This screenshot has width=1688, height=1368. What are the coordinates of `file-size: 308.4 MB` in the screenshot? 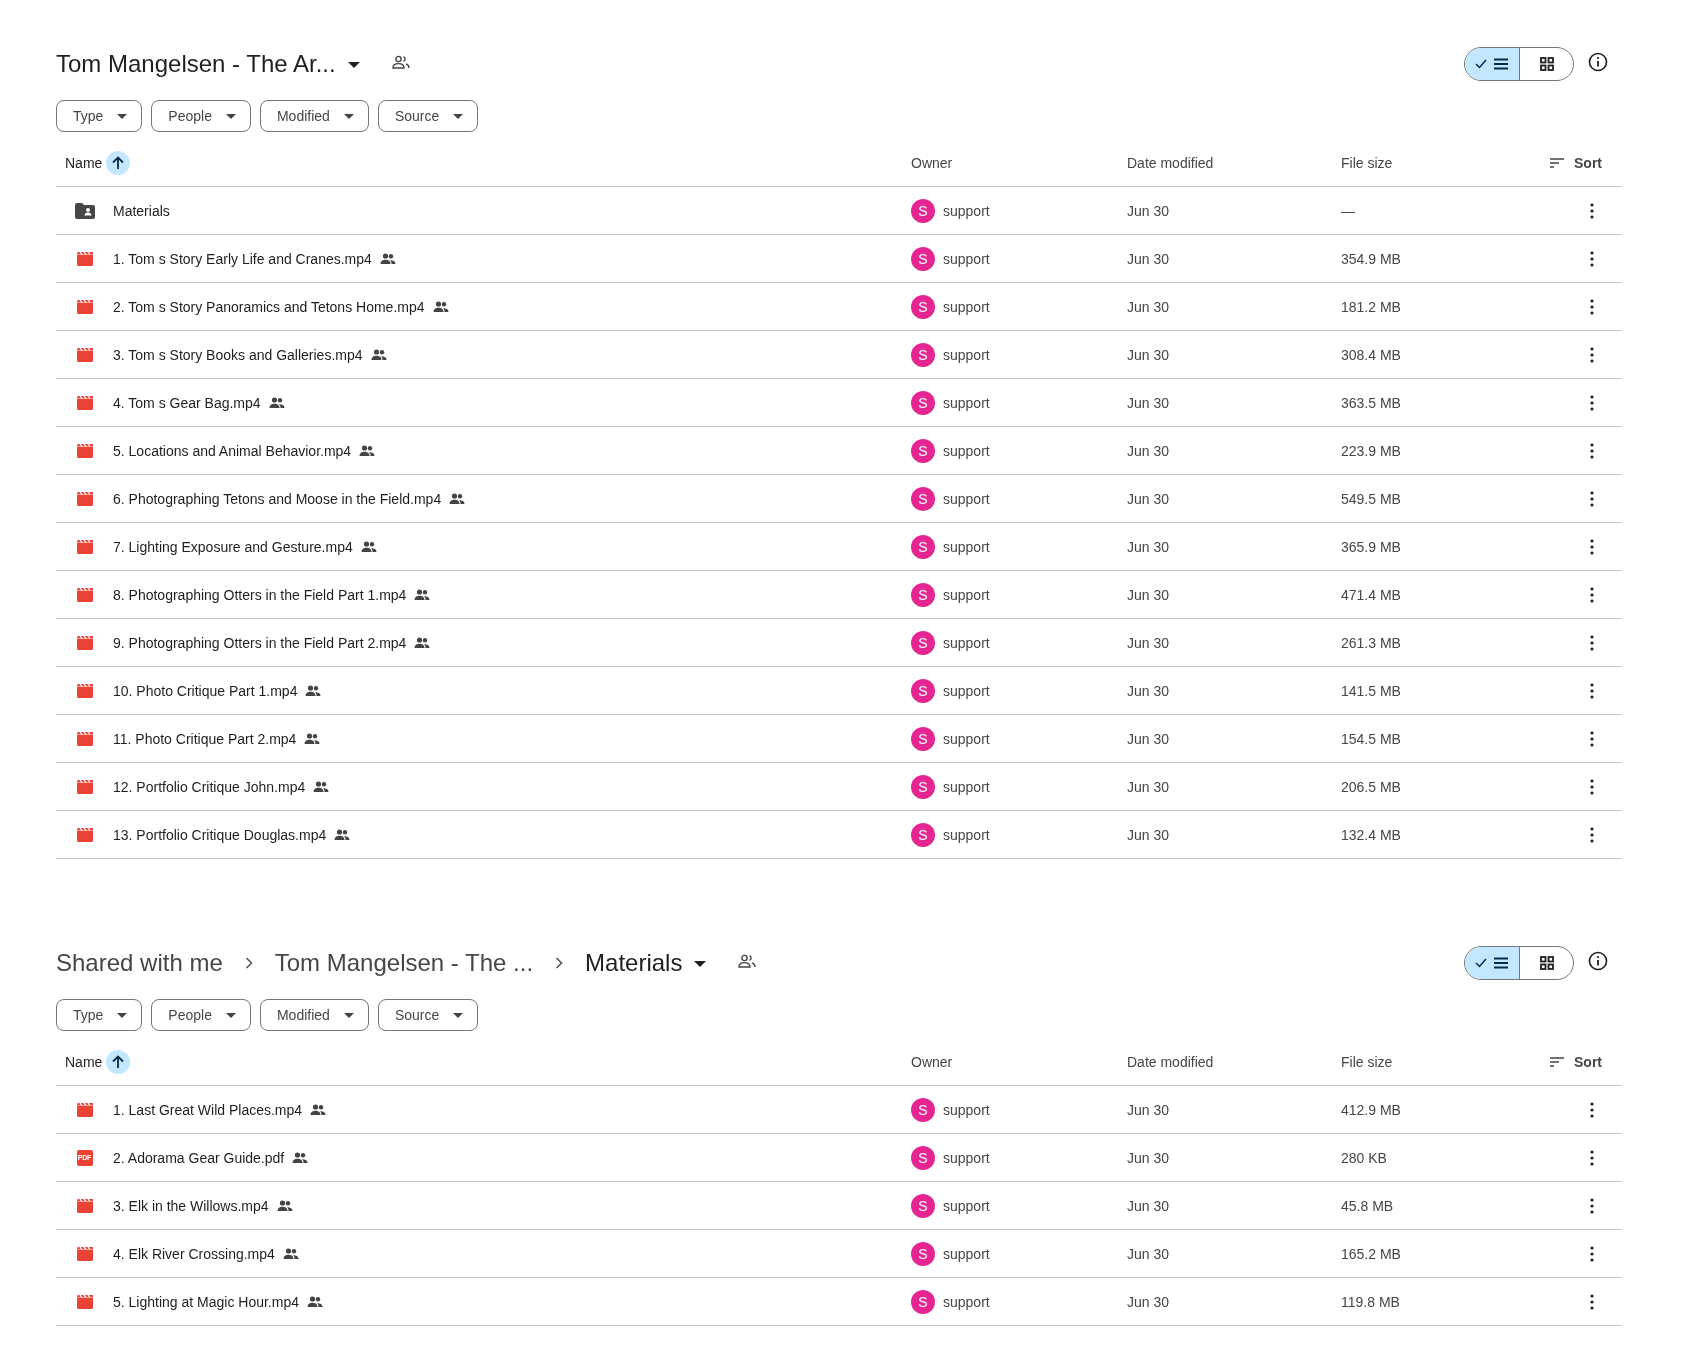 It's located at (1371, 354).